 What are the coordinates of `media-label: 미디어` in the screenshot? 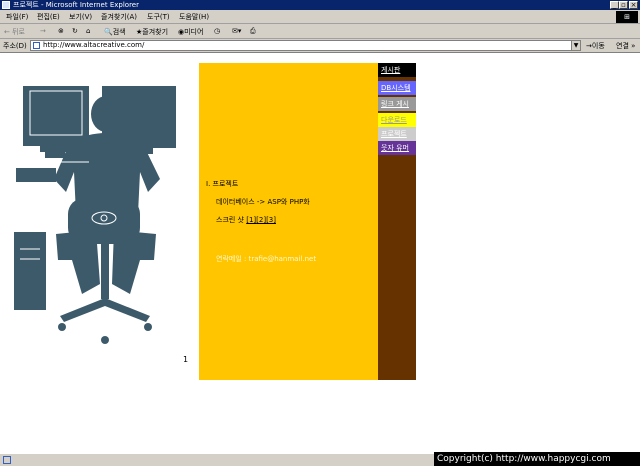 It's located at (194, 32).